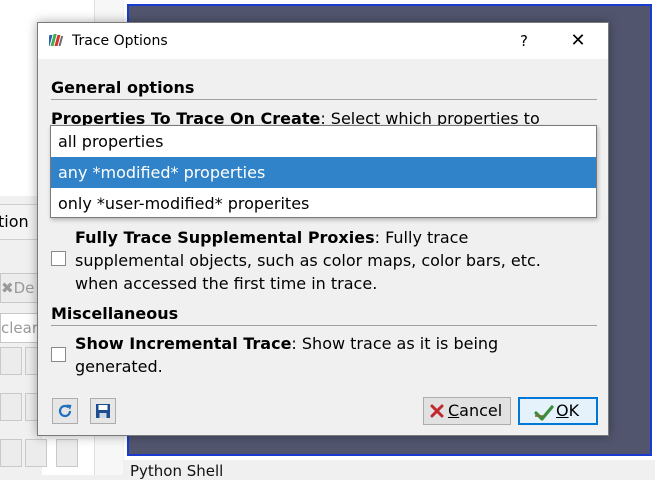  Describe the element at coordinates (524, 41) in the screenshot. I see `help-button: ?` at that location.